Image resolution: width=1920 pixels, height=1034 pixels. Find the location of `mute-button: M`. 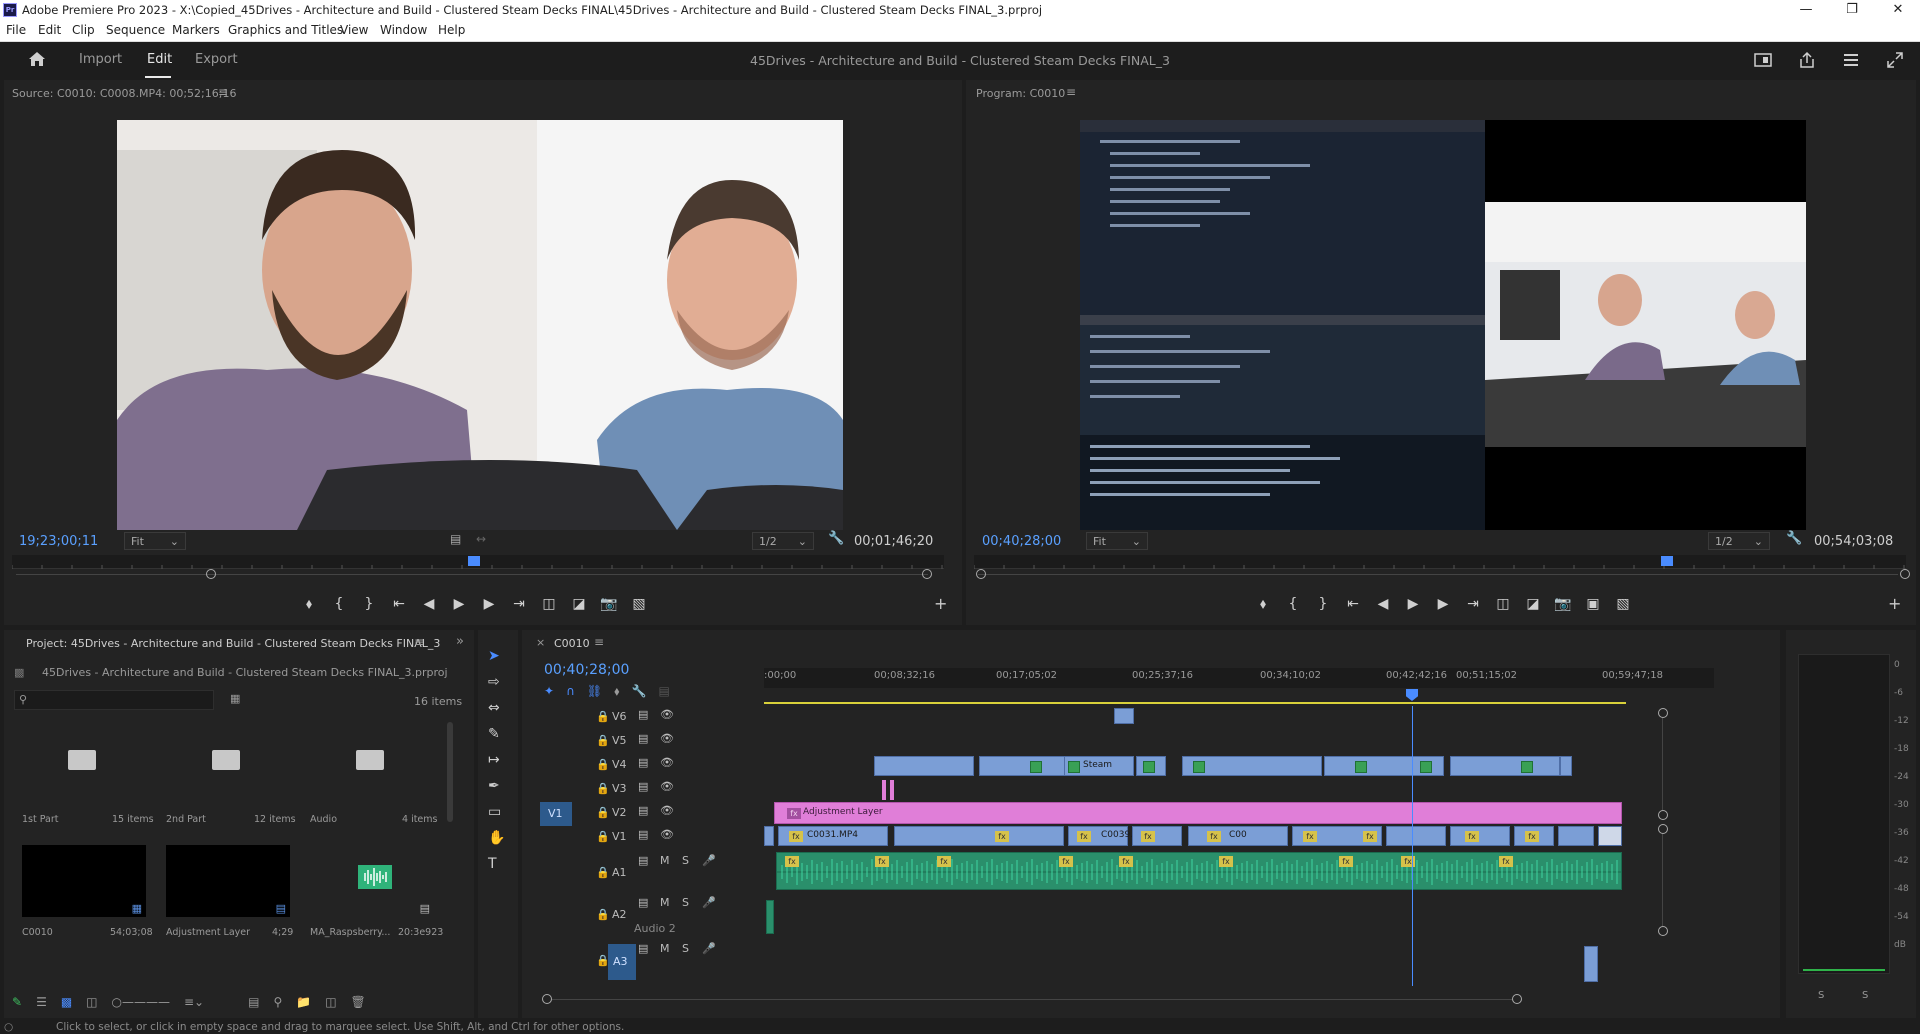

mute-button: M is located at coordinates (665, 902).